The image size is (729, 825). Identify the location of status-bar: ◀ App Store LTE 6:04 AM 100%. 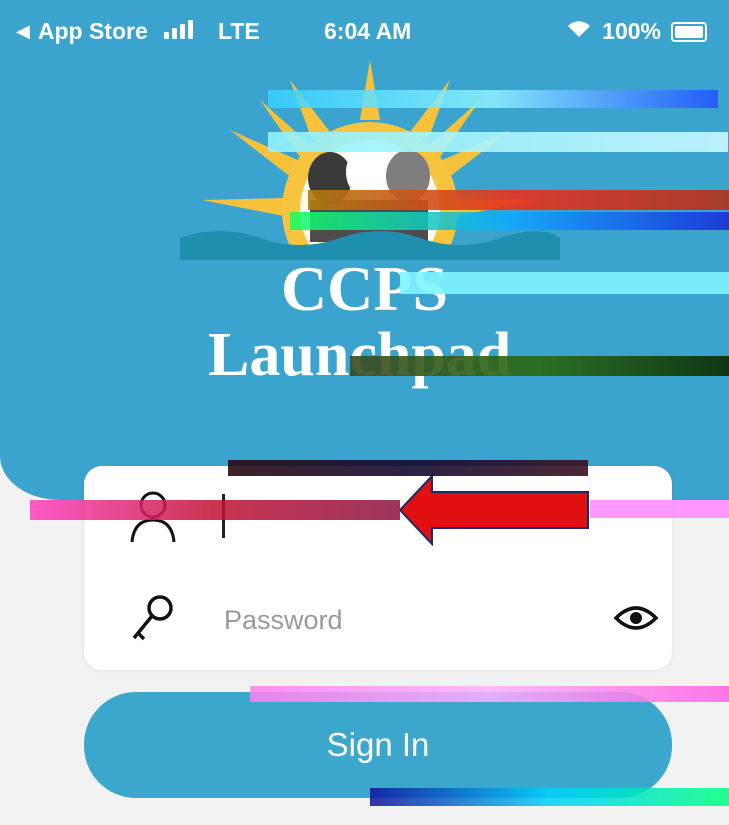
(364, 32).